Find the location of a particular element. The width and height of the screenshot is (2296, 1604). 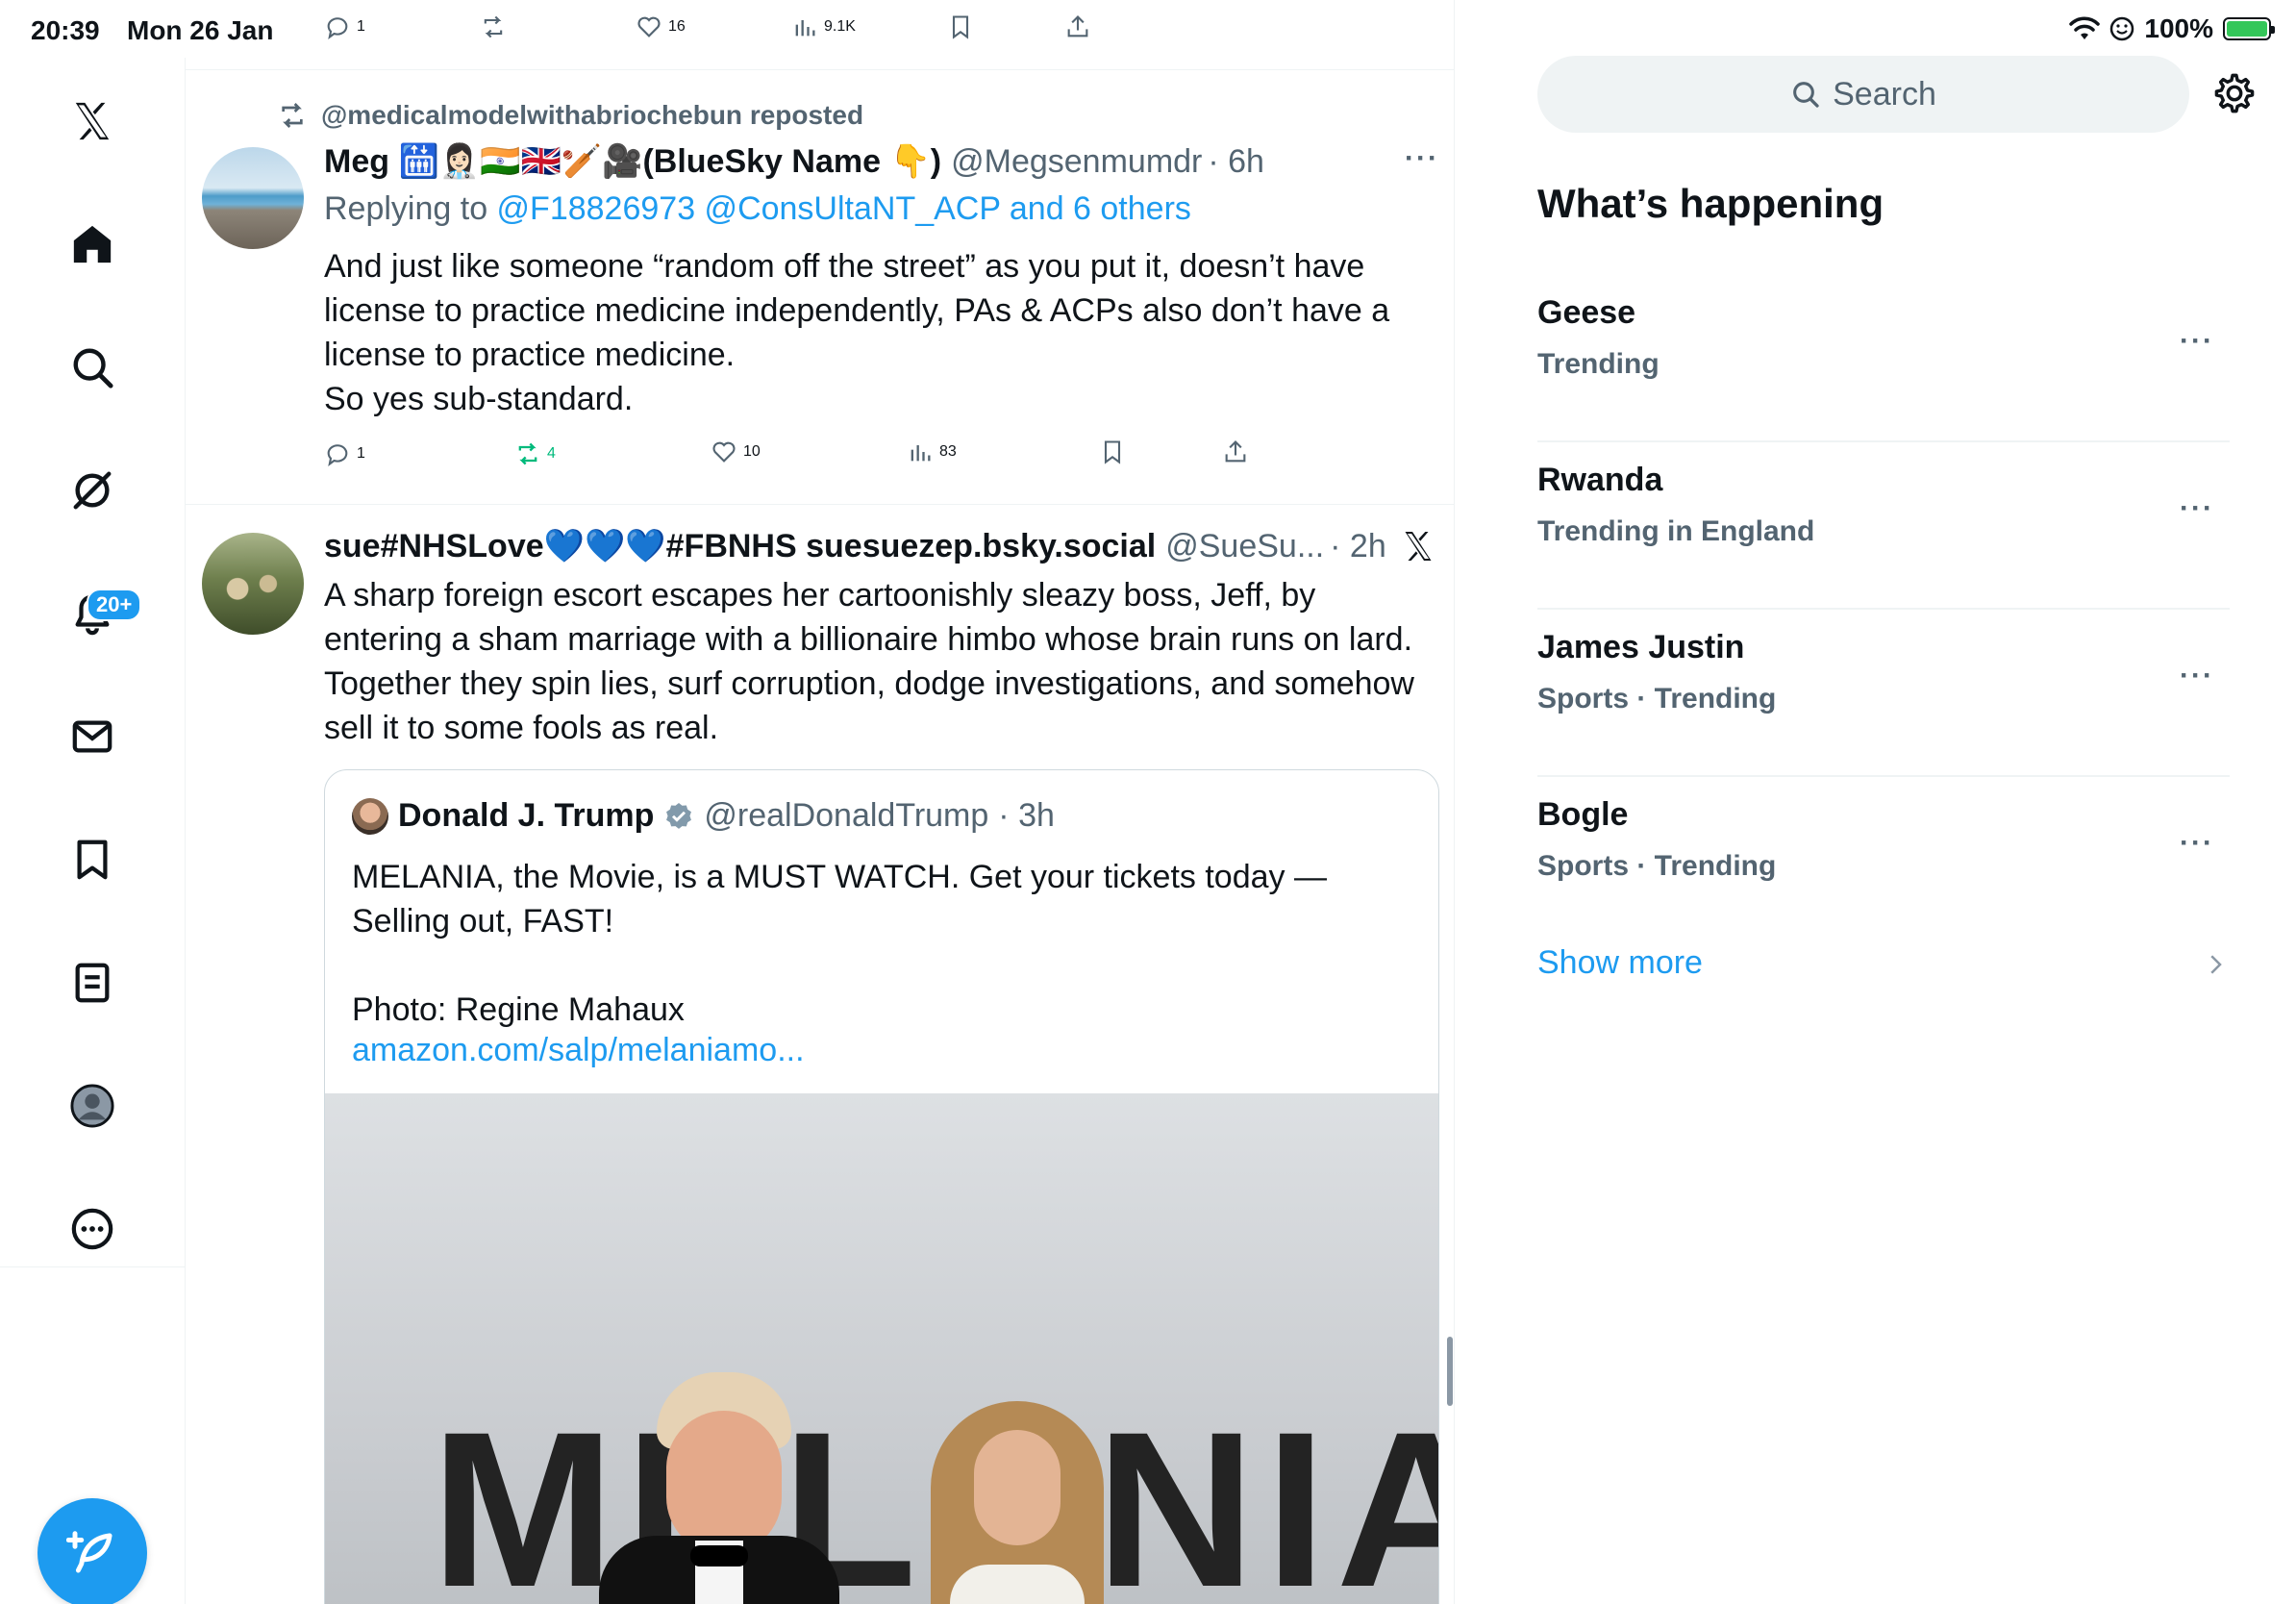

author-name: Meg 🛗👩🏻‍⚕️🇮🇳🇬🇧🏏🎥(BlueSky Name 👇) is located at coordinates (632, 161).